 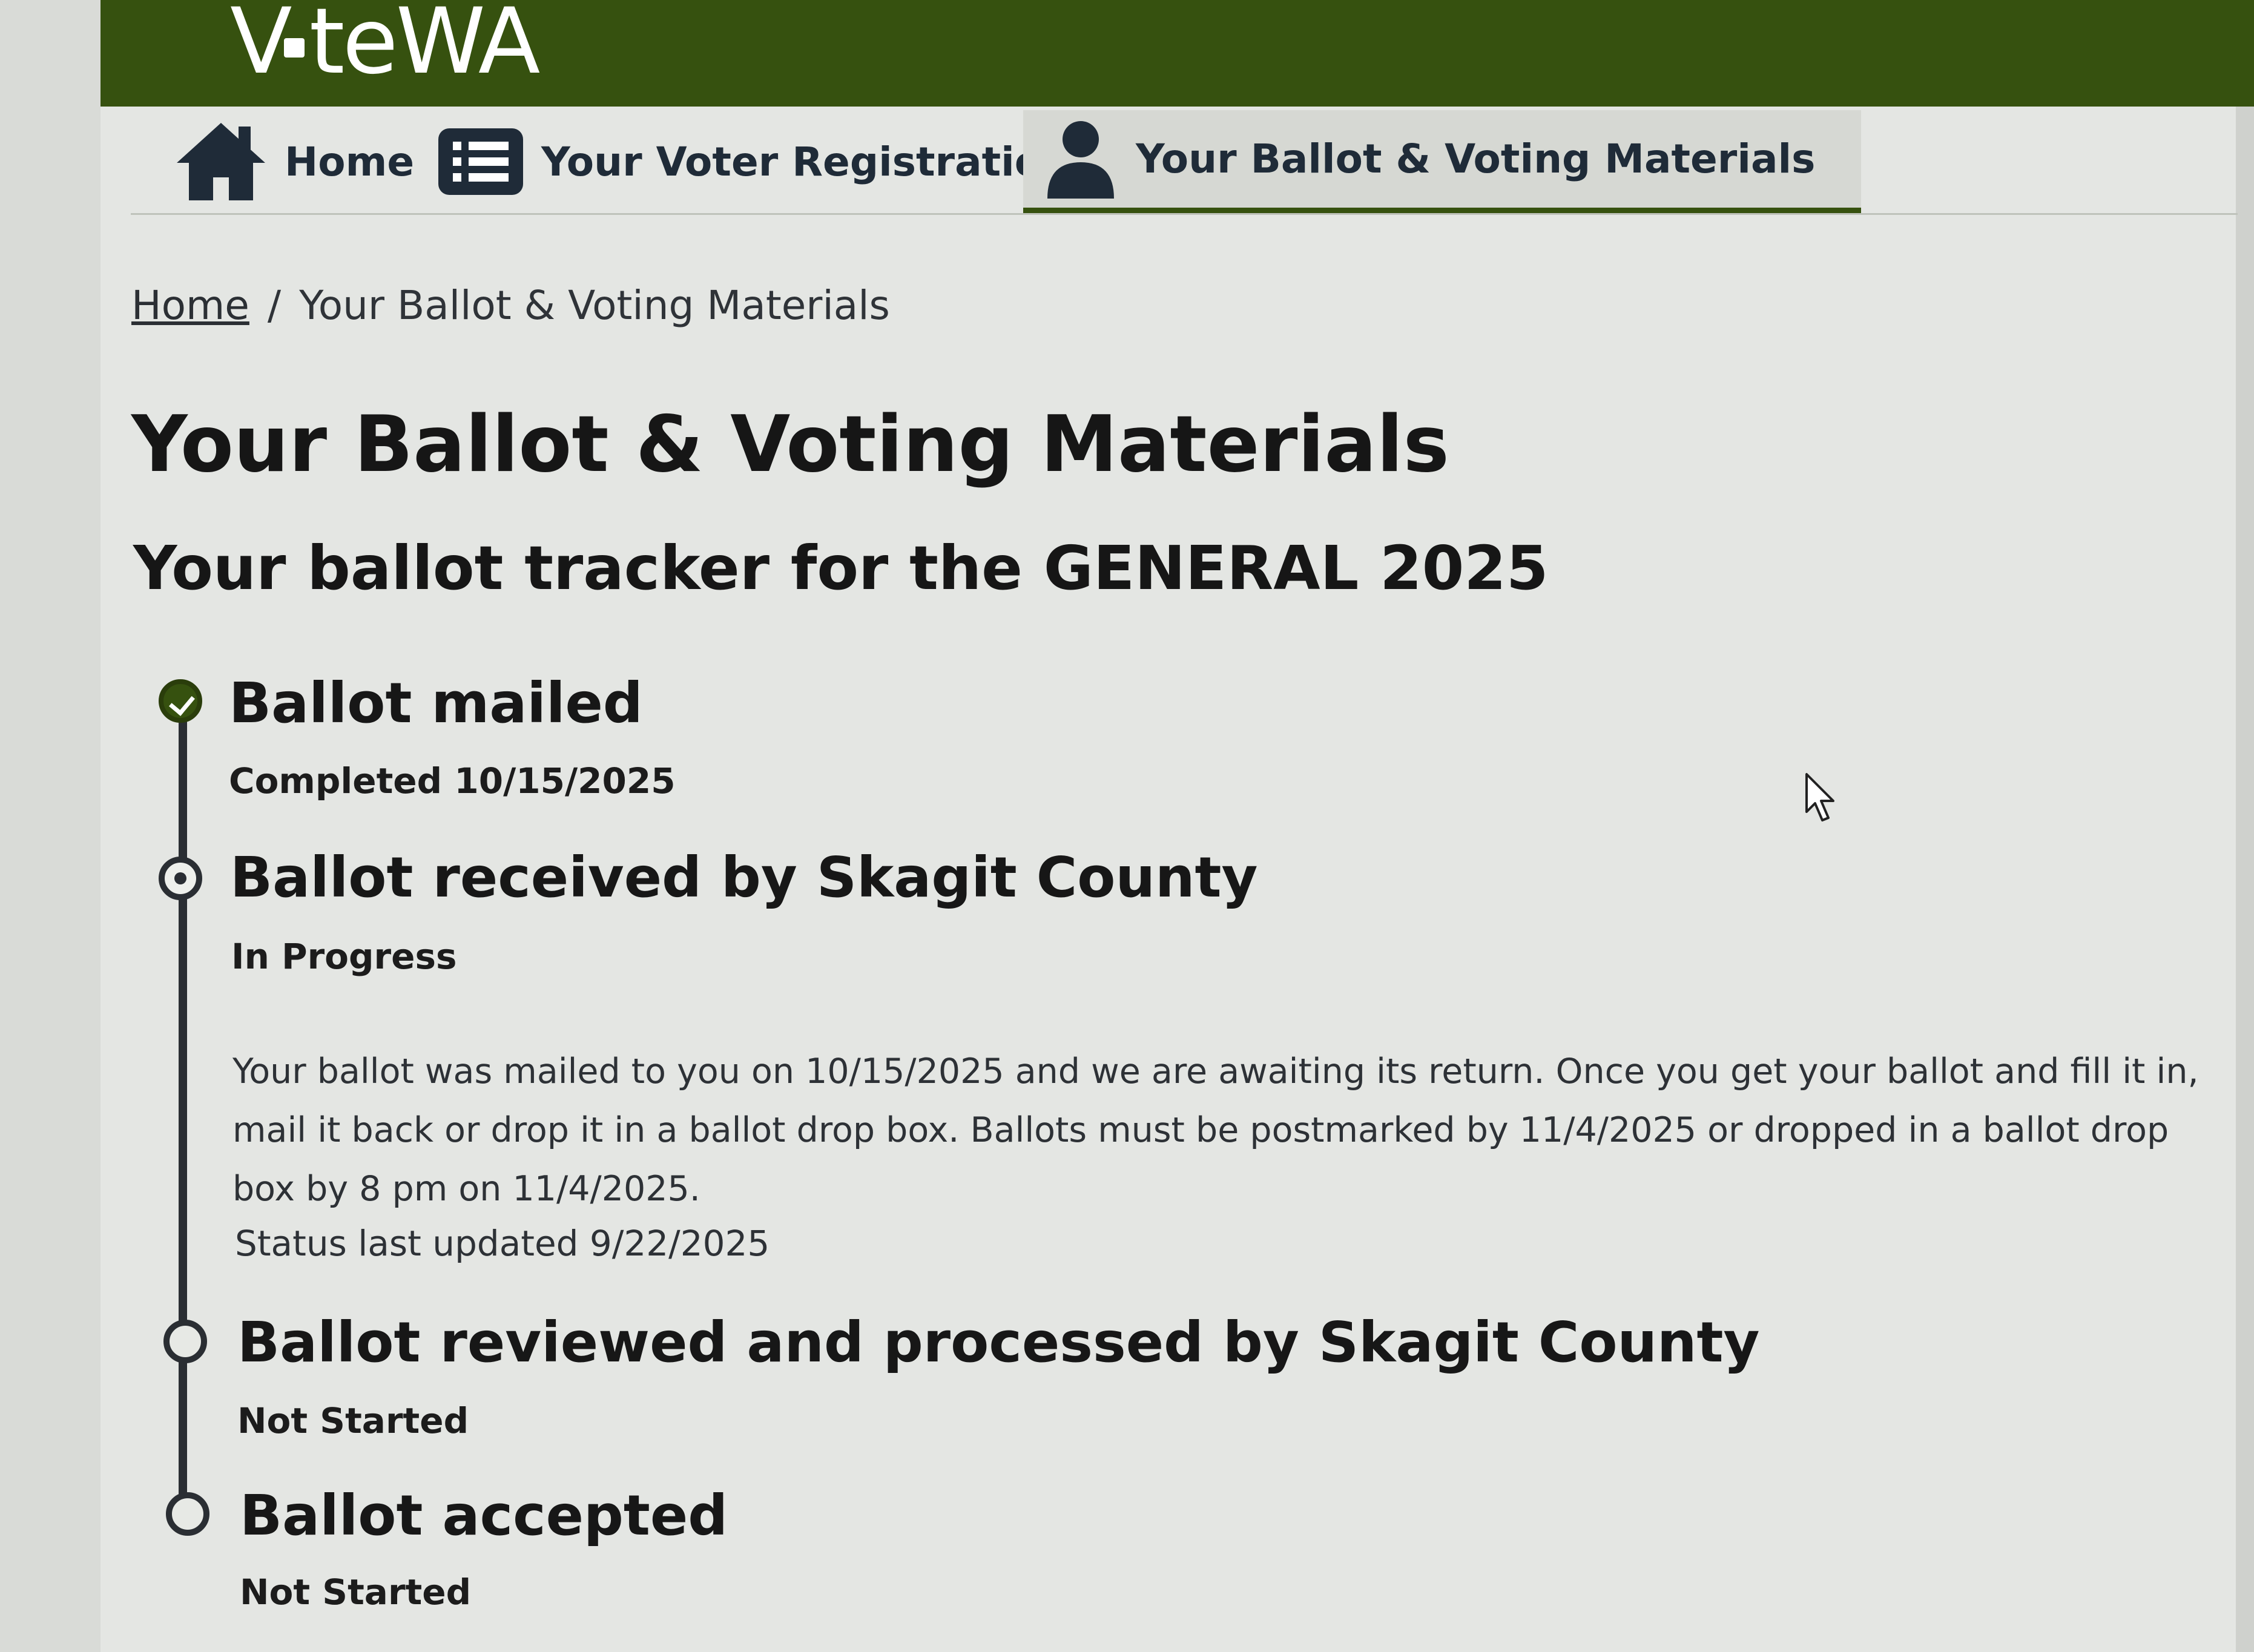 What do you see at coordinates (180, 701) in the screenshot?
I see `check-circle-icon` at bounding box center [180, 701].